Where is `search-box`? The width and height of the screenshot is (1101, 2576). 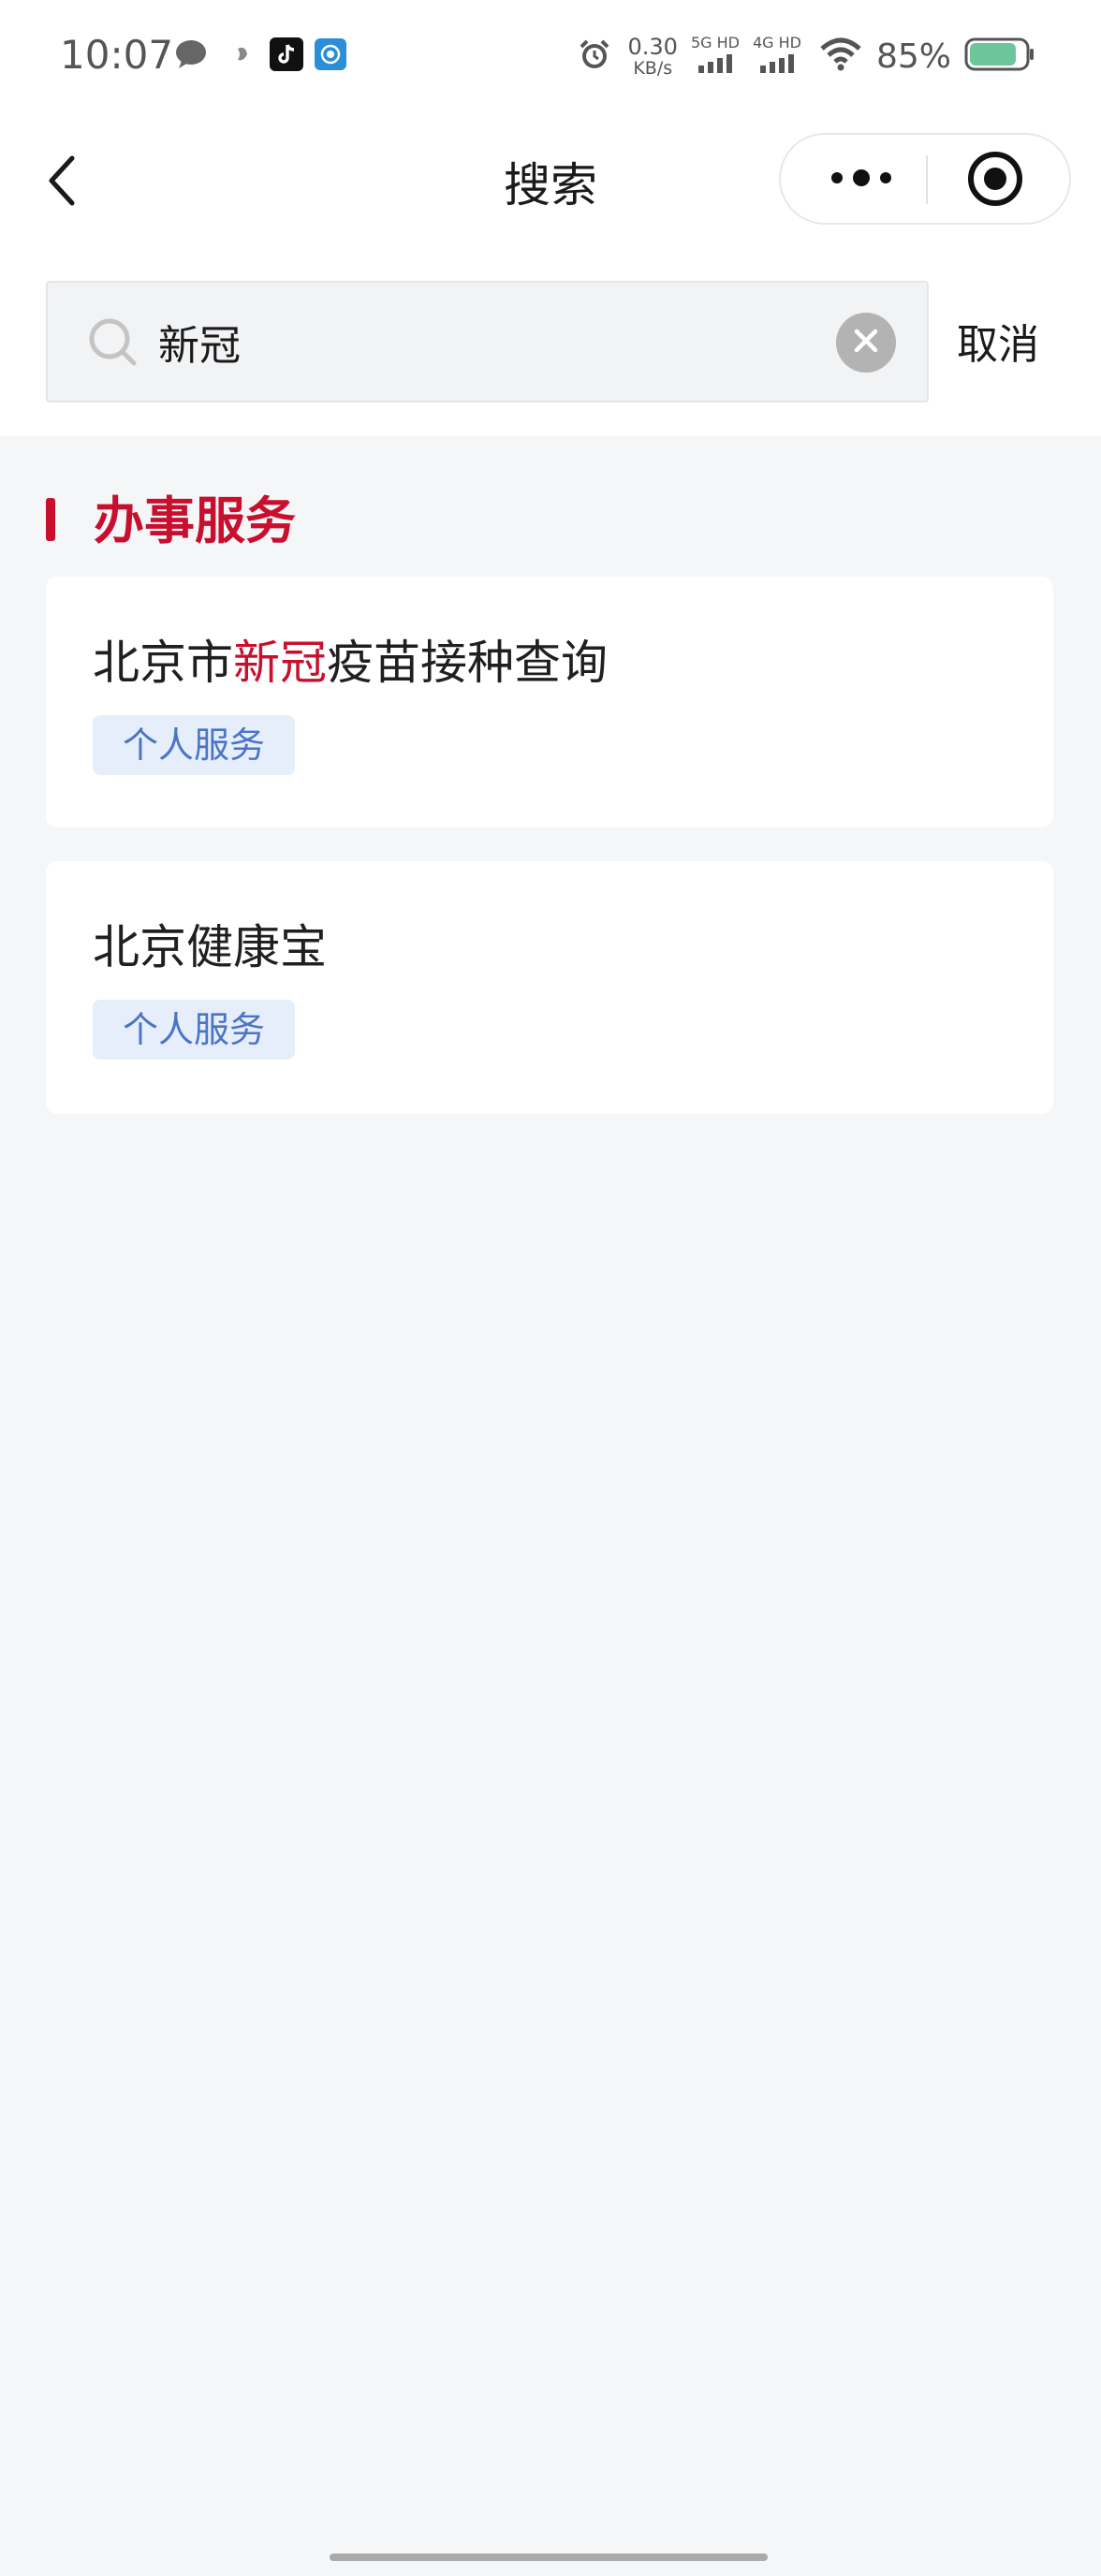
search-box is located at coordinates (487, 341).